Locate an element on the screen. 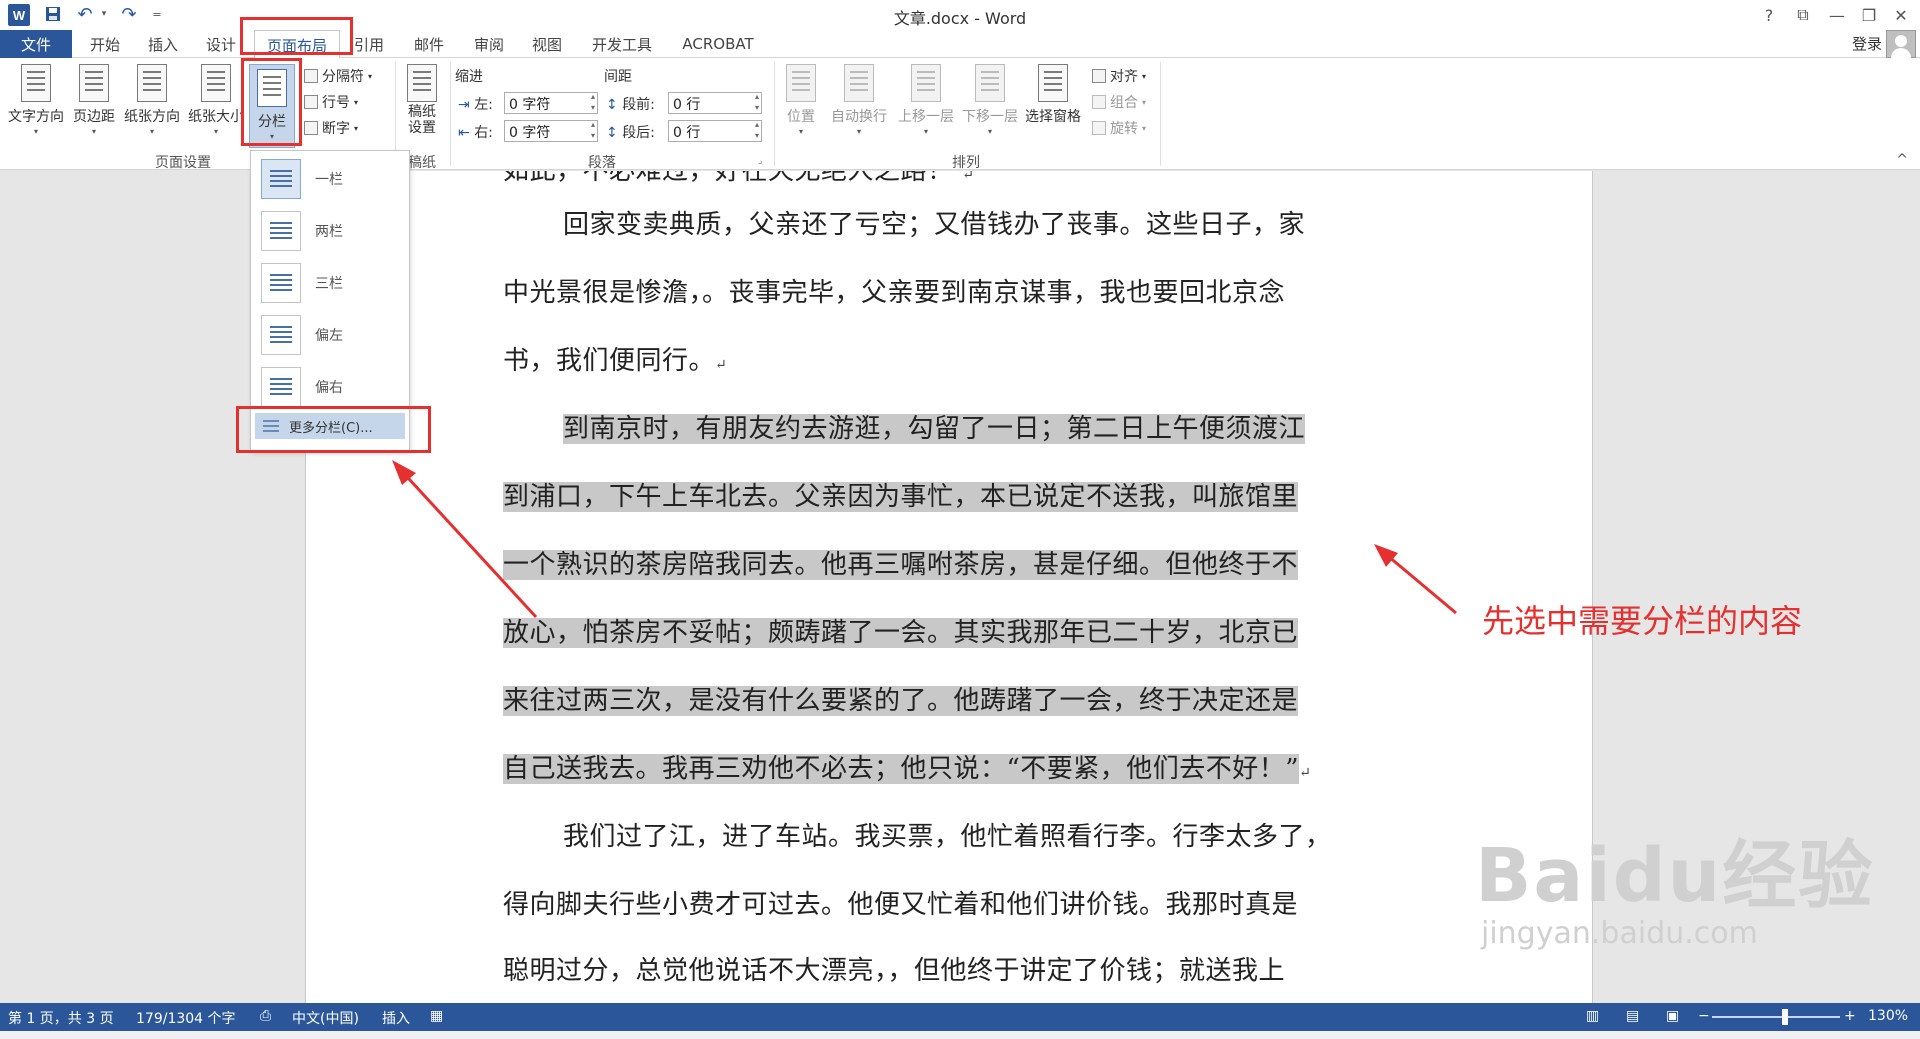 Image resolution: width=1920 pixels, height=1039 pixels. wrap-text-icon is located at coordinates (859, 83).